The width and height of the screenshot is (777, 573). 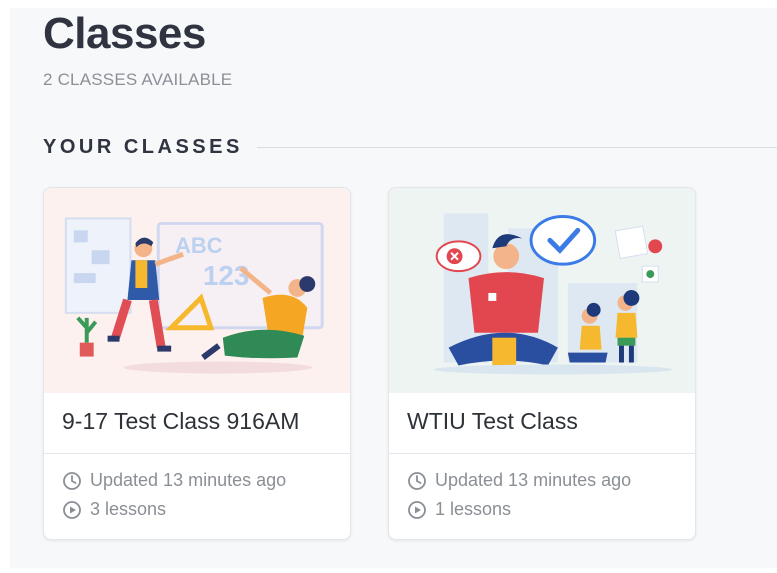 What do you see at coordinates (138, 79) in the screenshot?
I see `classes-count: 2 CLASSES AVAILABLE` at bounding box center [138, 79].